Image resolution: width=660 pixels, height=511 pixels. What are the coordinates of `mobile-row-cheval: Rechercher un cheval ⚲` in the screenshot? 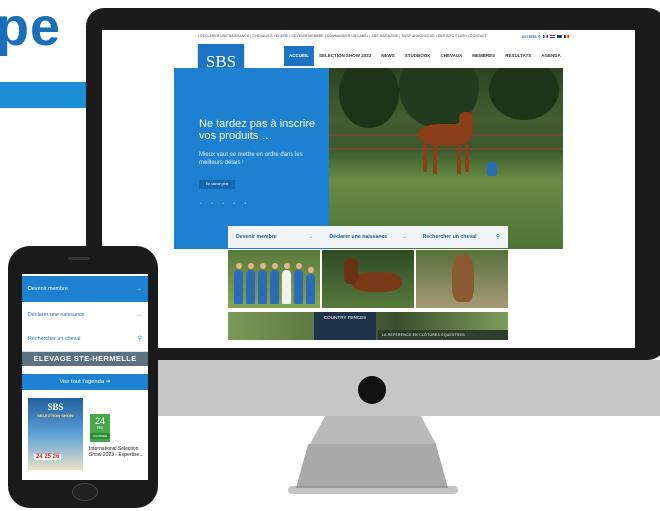 It's located at (85, 339).